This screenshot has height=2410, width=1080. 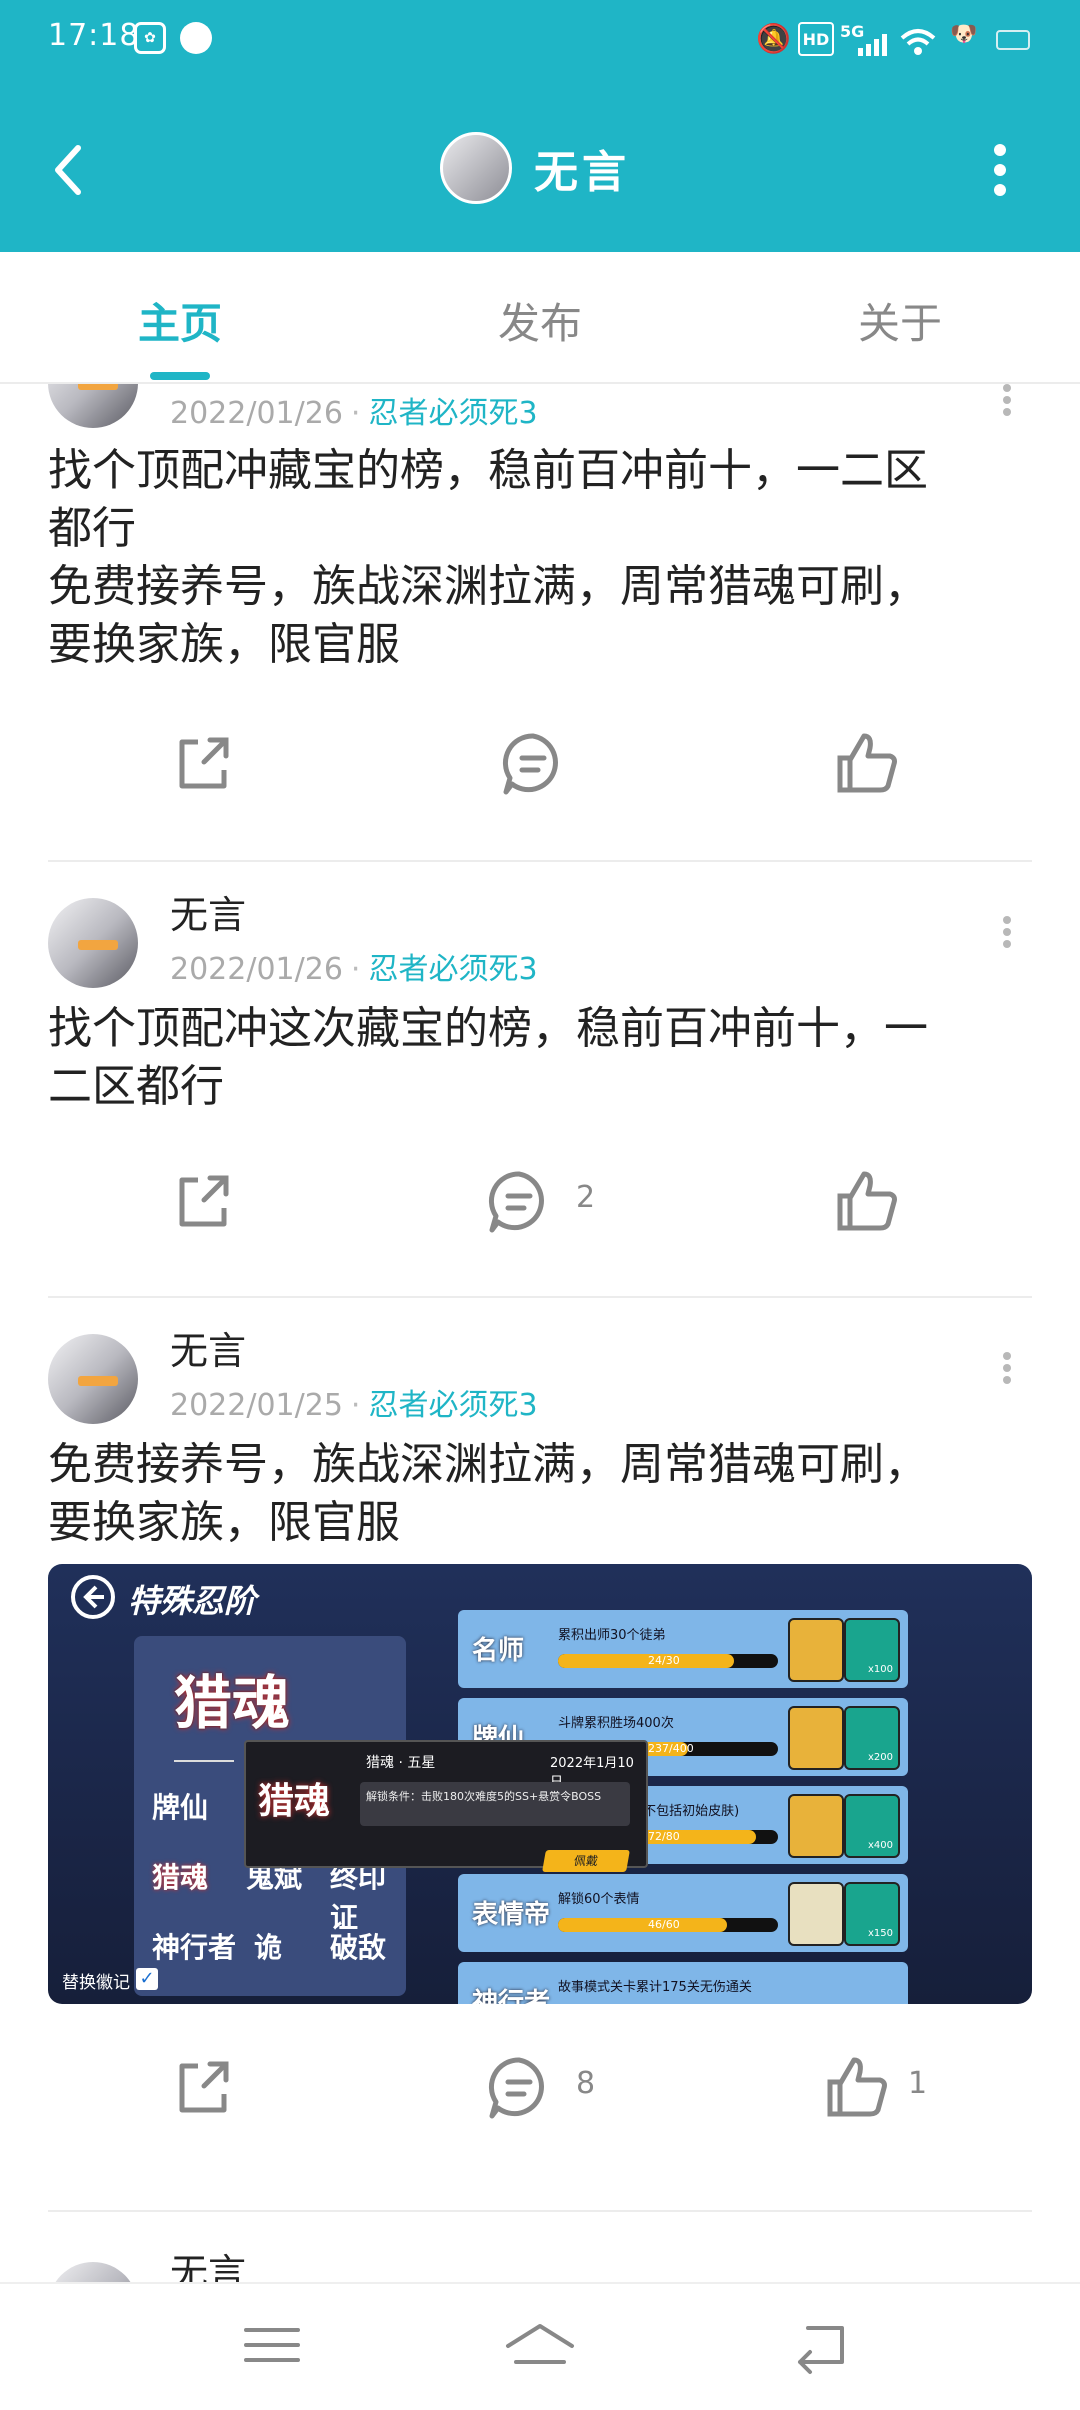 I want to click on status-bar: 17:18 ✿ 🔕 HD 5G 🐶, so click(x=540, y=40).